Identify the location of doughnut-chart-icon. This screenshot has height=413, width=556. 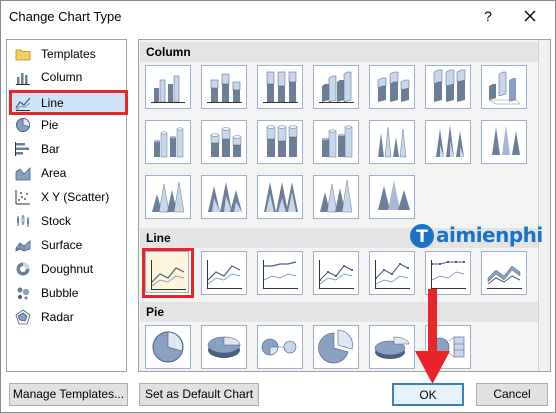
(23, 269).